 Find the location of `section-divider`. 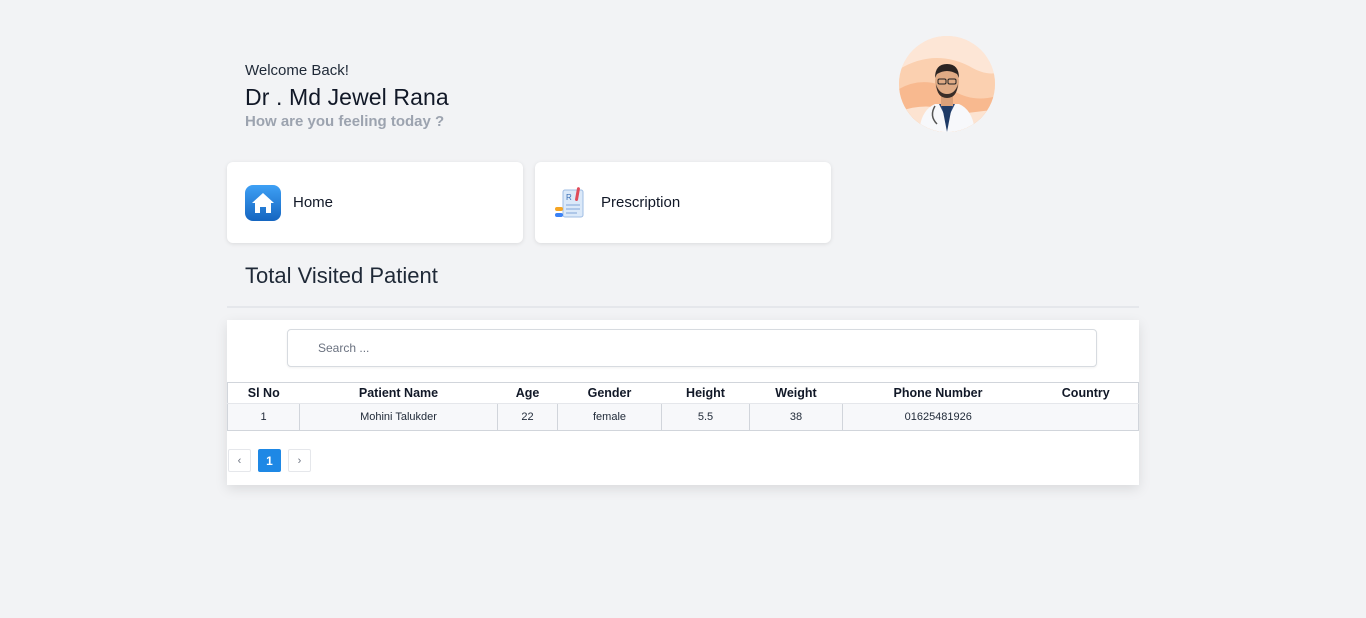

section-divider is located at coordinates (683, 307).